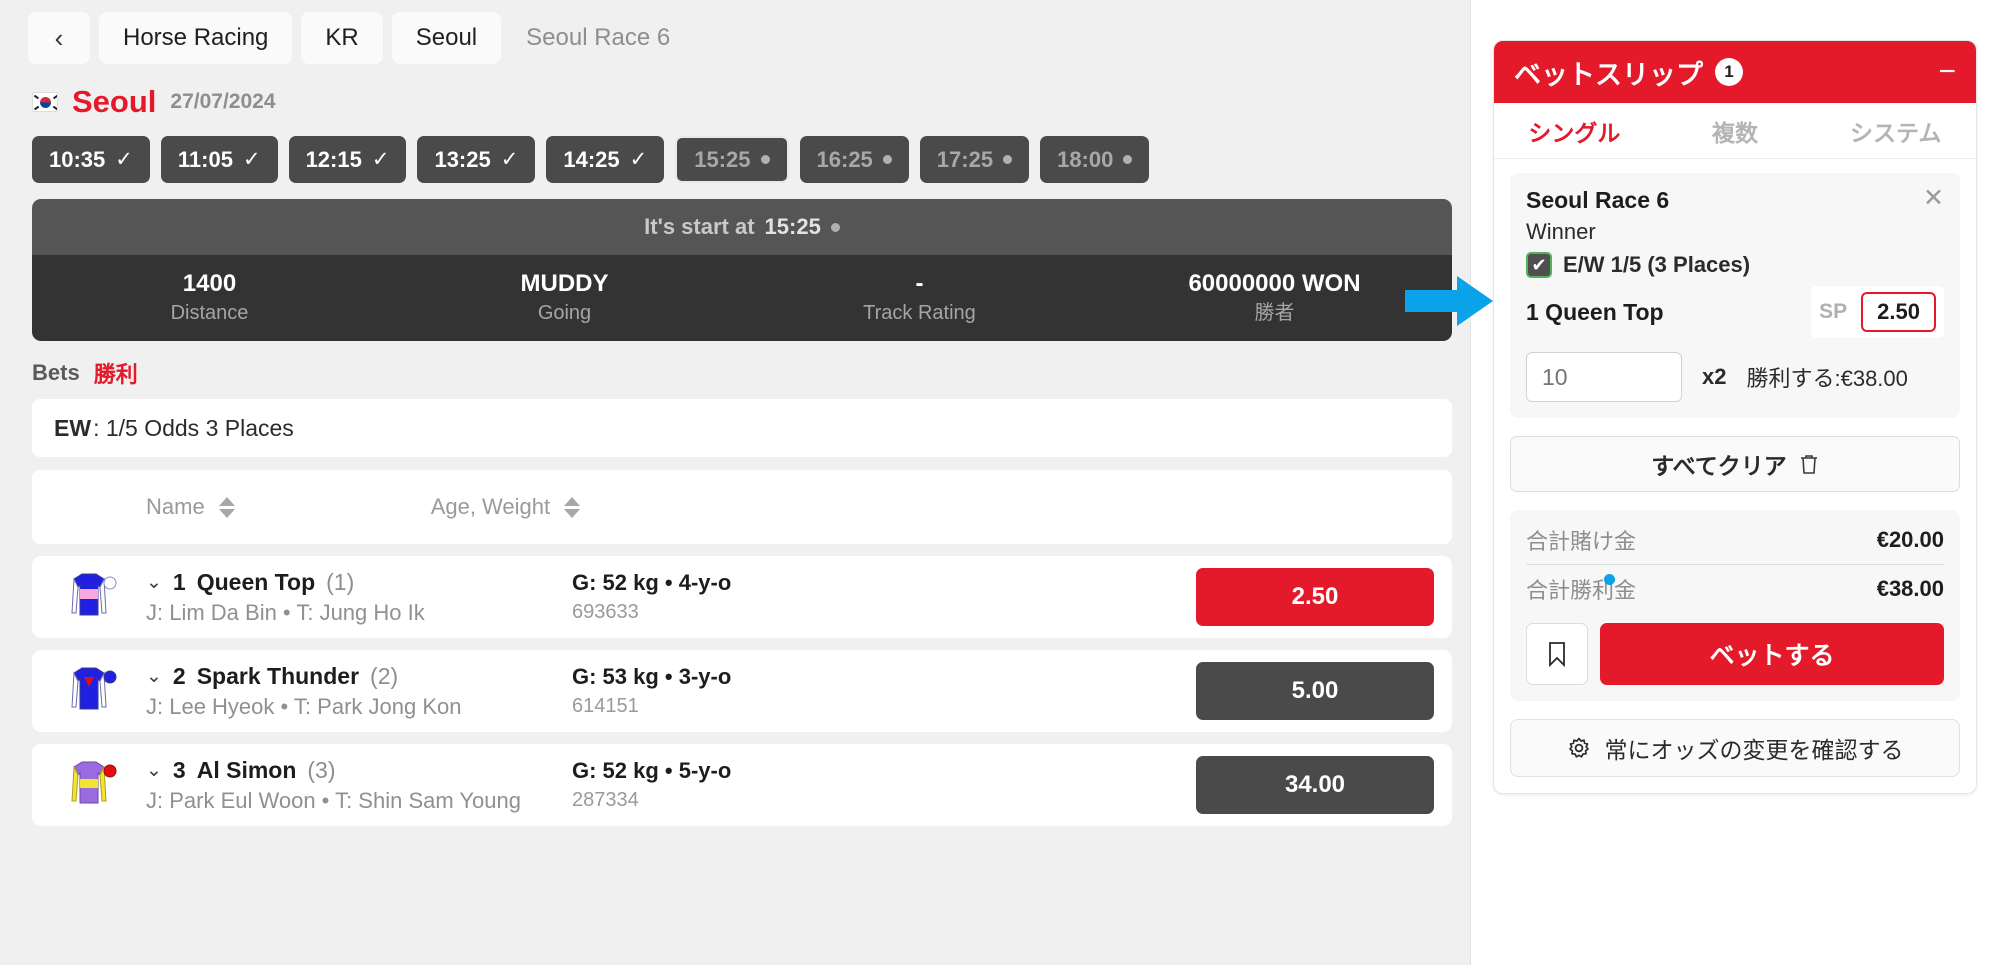 The width and height of the screenshot is (1999, 965). Describe the element at coordinates (175, 506) in the screenshot. I see `column-label: Name` at that location.